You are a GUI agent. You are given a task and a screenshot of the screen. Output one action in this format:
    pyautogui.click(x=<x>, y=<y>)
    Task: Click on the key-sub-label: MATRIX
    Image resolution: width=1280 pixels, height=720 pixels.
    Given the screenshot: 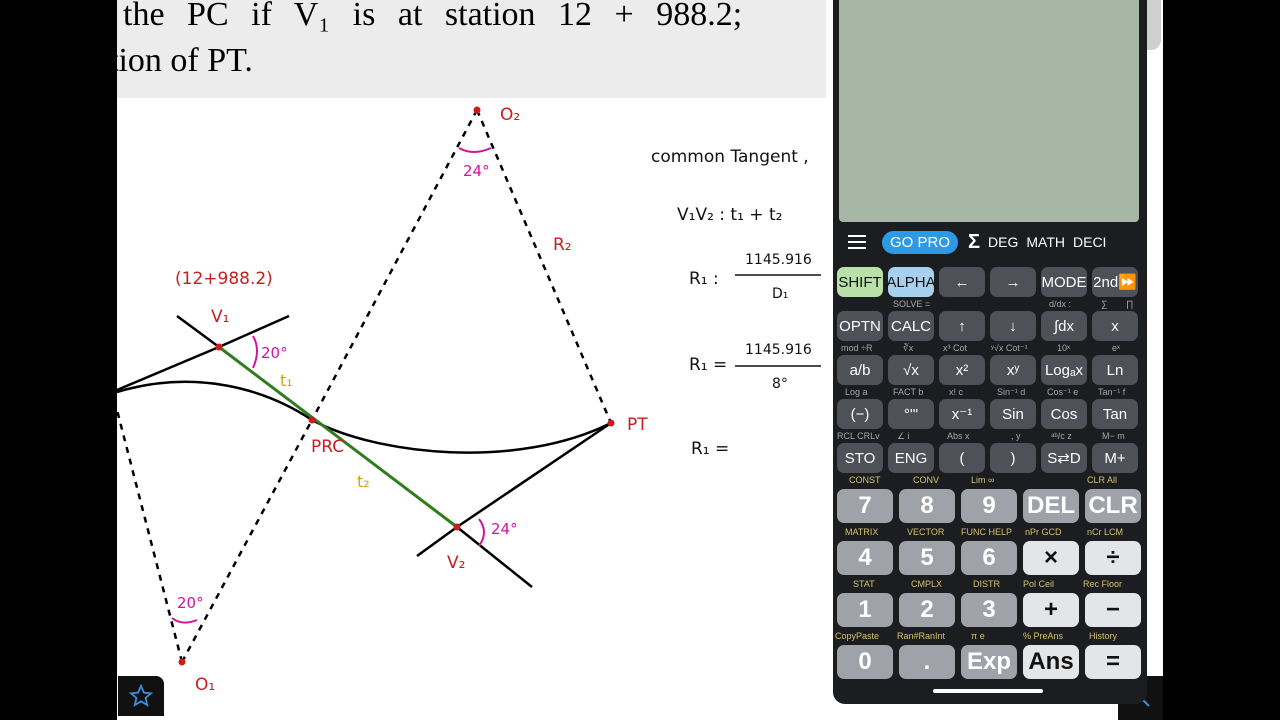 What is the action you would take?
    pyautogui.click(x=862, y=532)
    